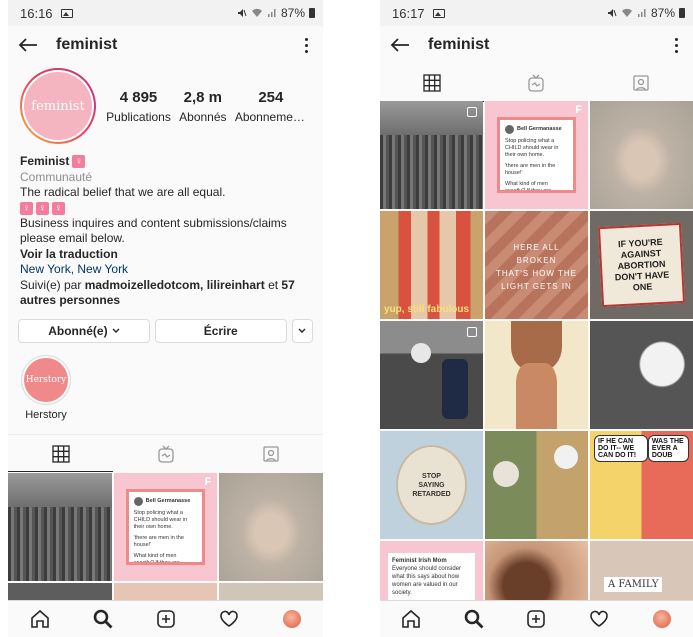 The width and height of the screenshot is (693, 637). What do you see at coordinates (431, 265) in the screenshot?
I see `post-thumbnail: yup, still fabulous` at bounding box center [431, 265].